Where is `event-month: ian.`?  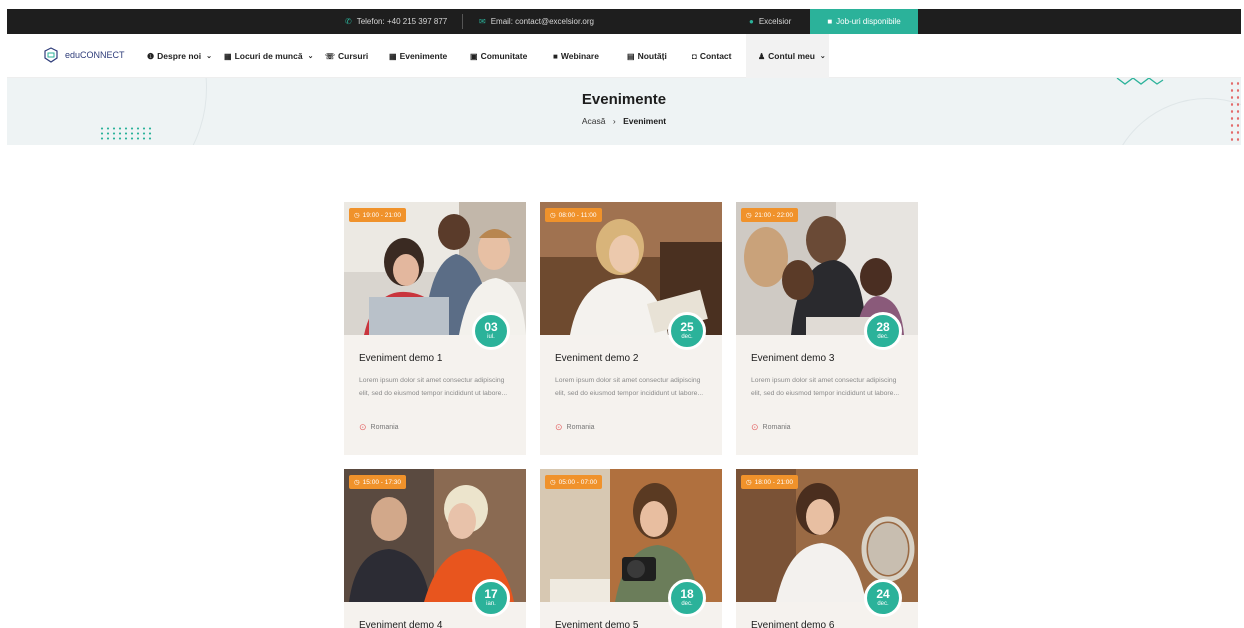 event-month: ian. is located at coordinates (491, 604).